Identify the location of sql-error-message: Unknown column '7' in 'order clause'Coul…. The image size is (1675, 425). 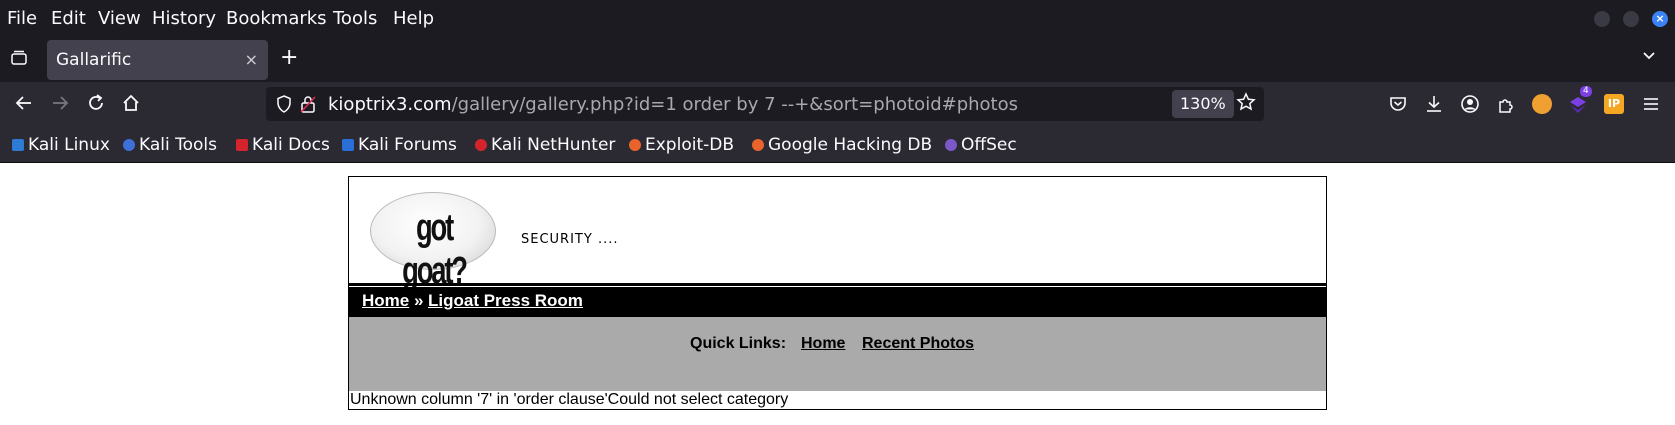
(569, 399).